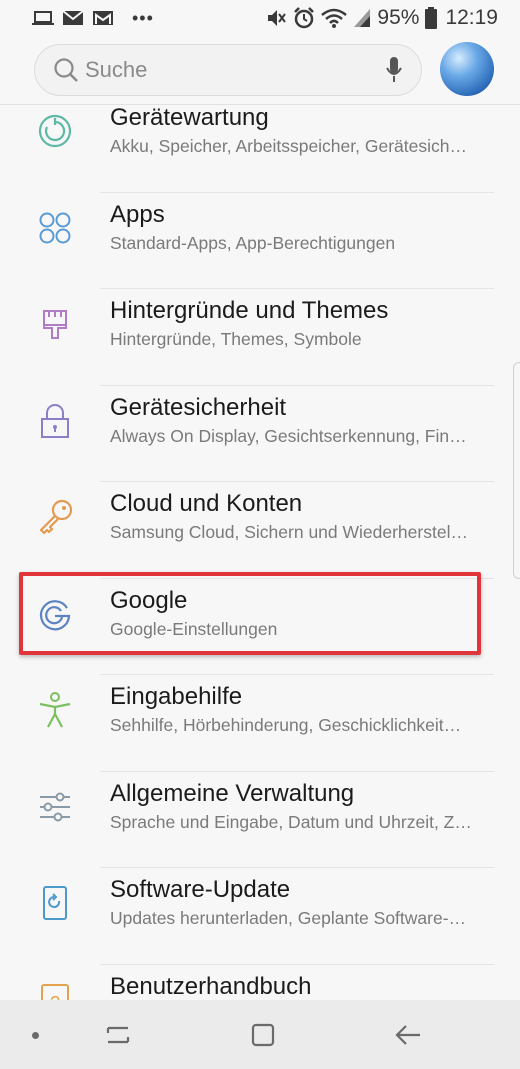  I want to click on mute-icon, so click(277, 18).